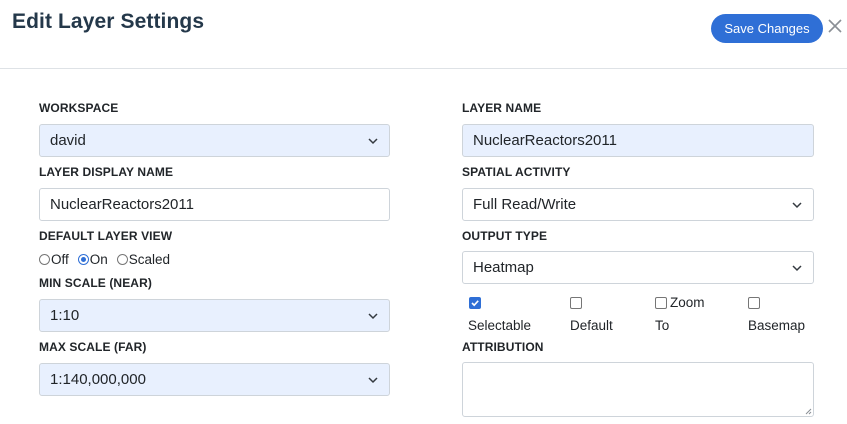 The width and height of the screenshot is (847, 424). I want to click on close-button, so click(835, 27).